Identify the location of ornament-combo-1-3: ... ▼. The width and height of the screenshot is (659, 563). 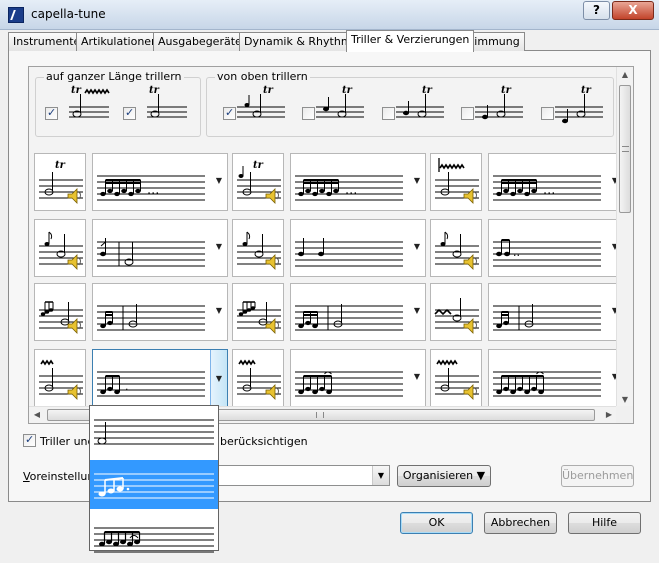
(556, 182).